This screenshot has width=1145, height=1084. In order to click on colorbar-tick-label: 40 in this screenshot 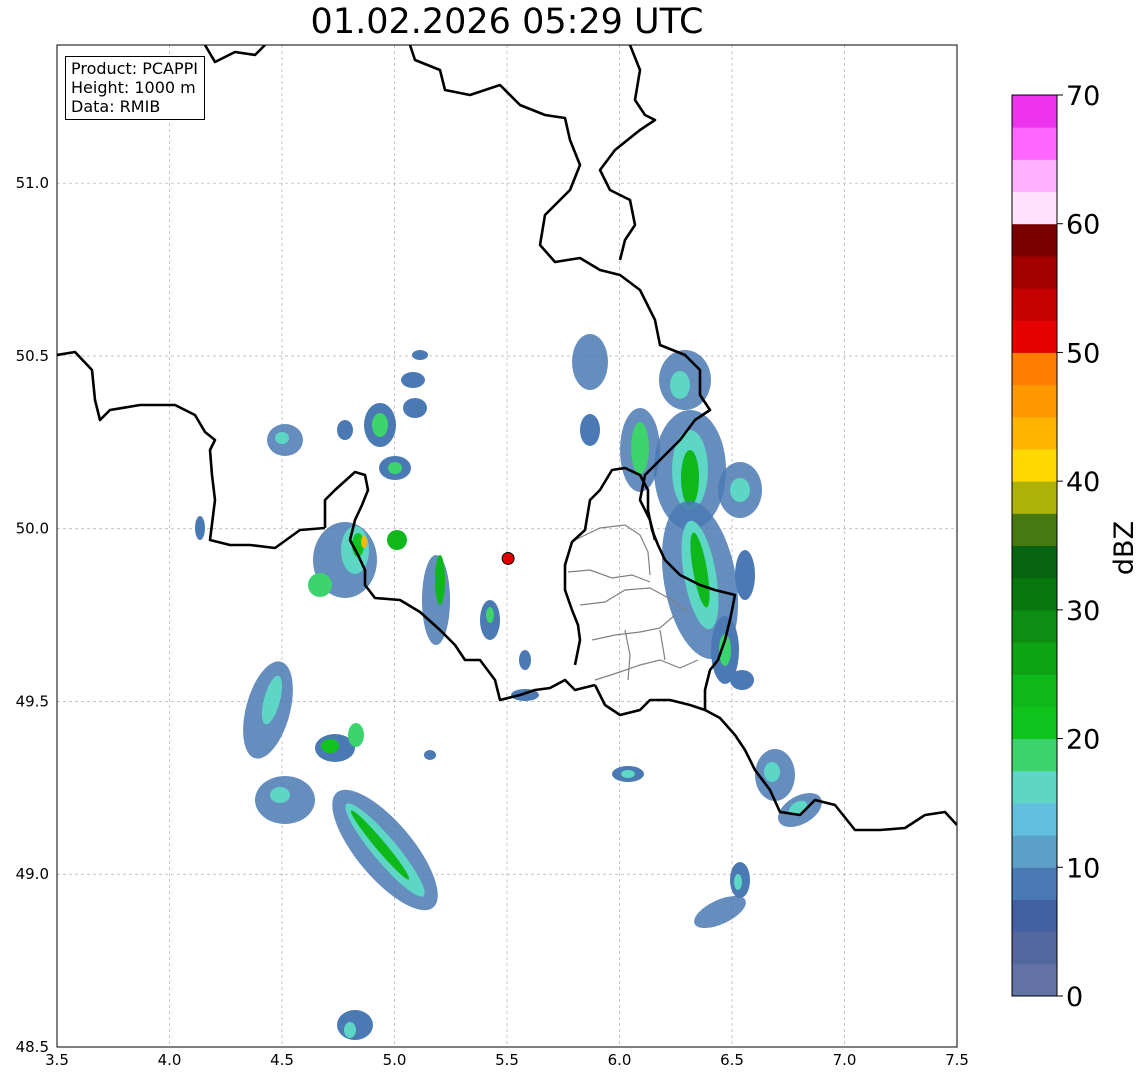, I will do `click(1083, 482)`.